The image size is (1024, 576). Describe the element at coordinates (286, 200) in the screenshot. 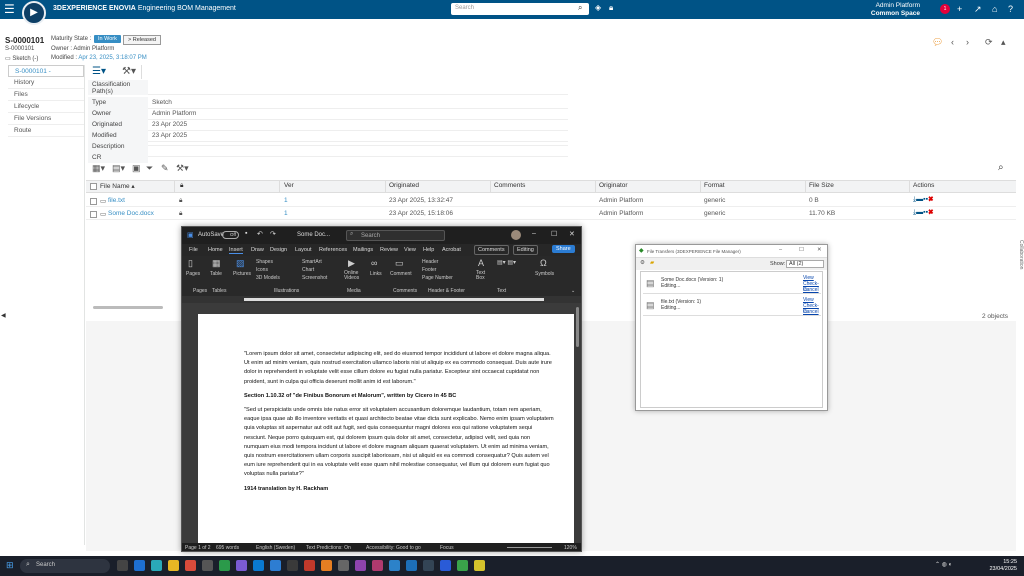

I see `version-link: 1` at that location.